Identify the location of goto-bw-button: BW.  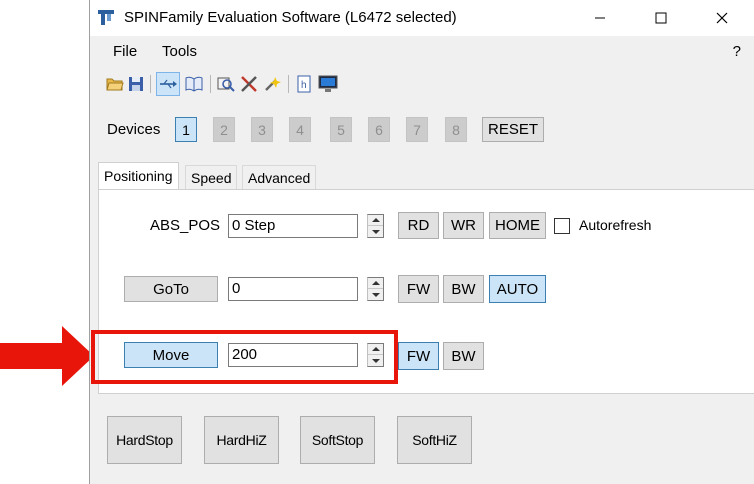
(463, 289).